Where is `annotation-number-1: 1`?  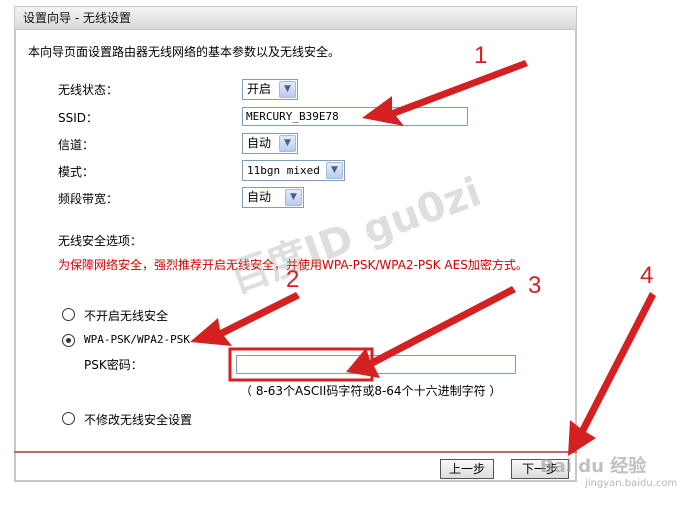 annotation-number-1: 1 is located at coordinates (481, 55).